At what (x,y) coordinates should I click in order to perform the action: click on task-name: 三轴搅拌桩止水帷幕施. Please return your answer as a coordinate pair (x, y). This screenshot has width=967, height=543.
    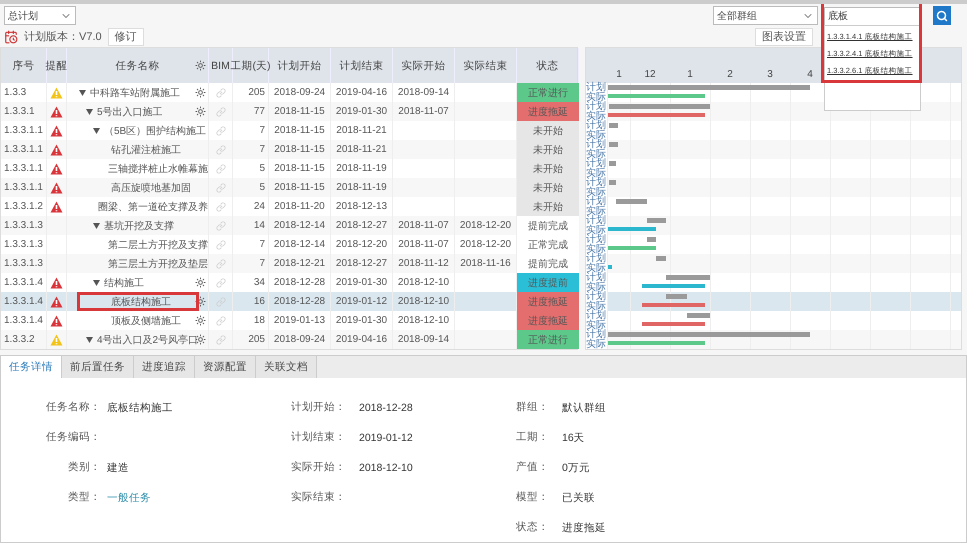
    Looking at the image, I should click on (158, 169).